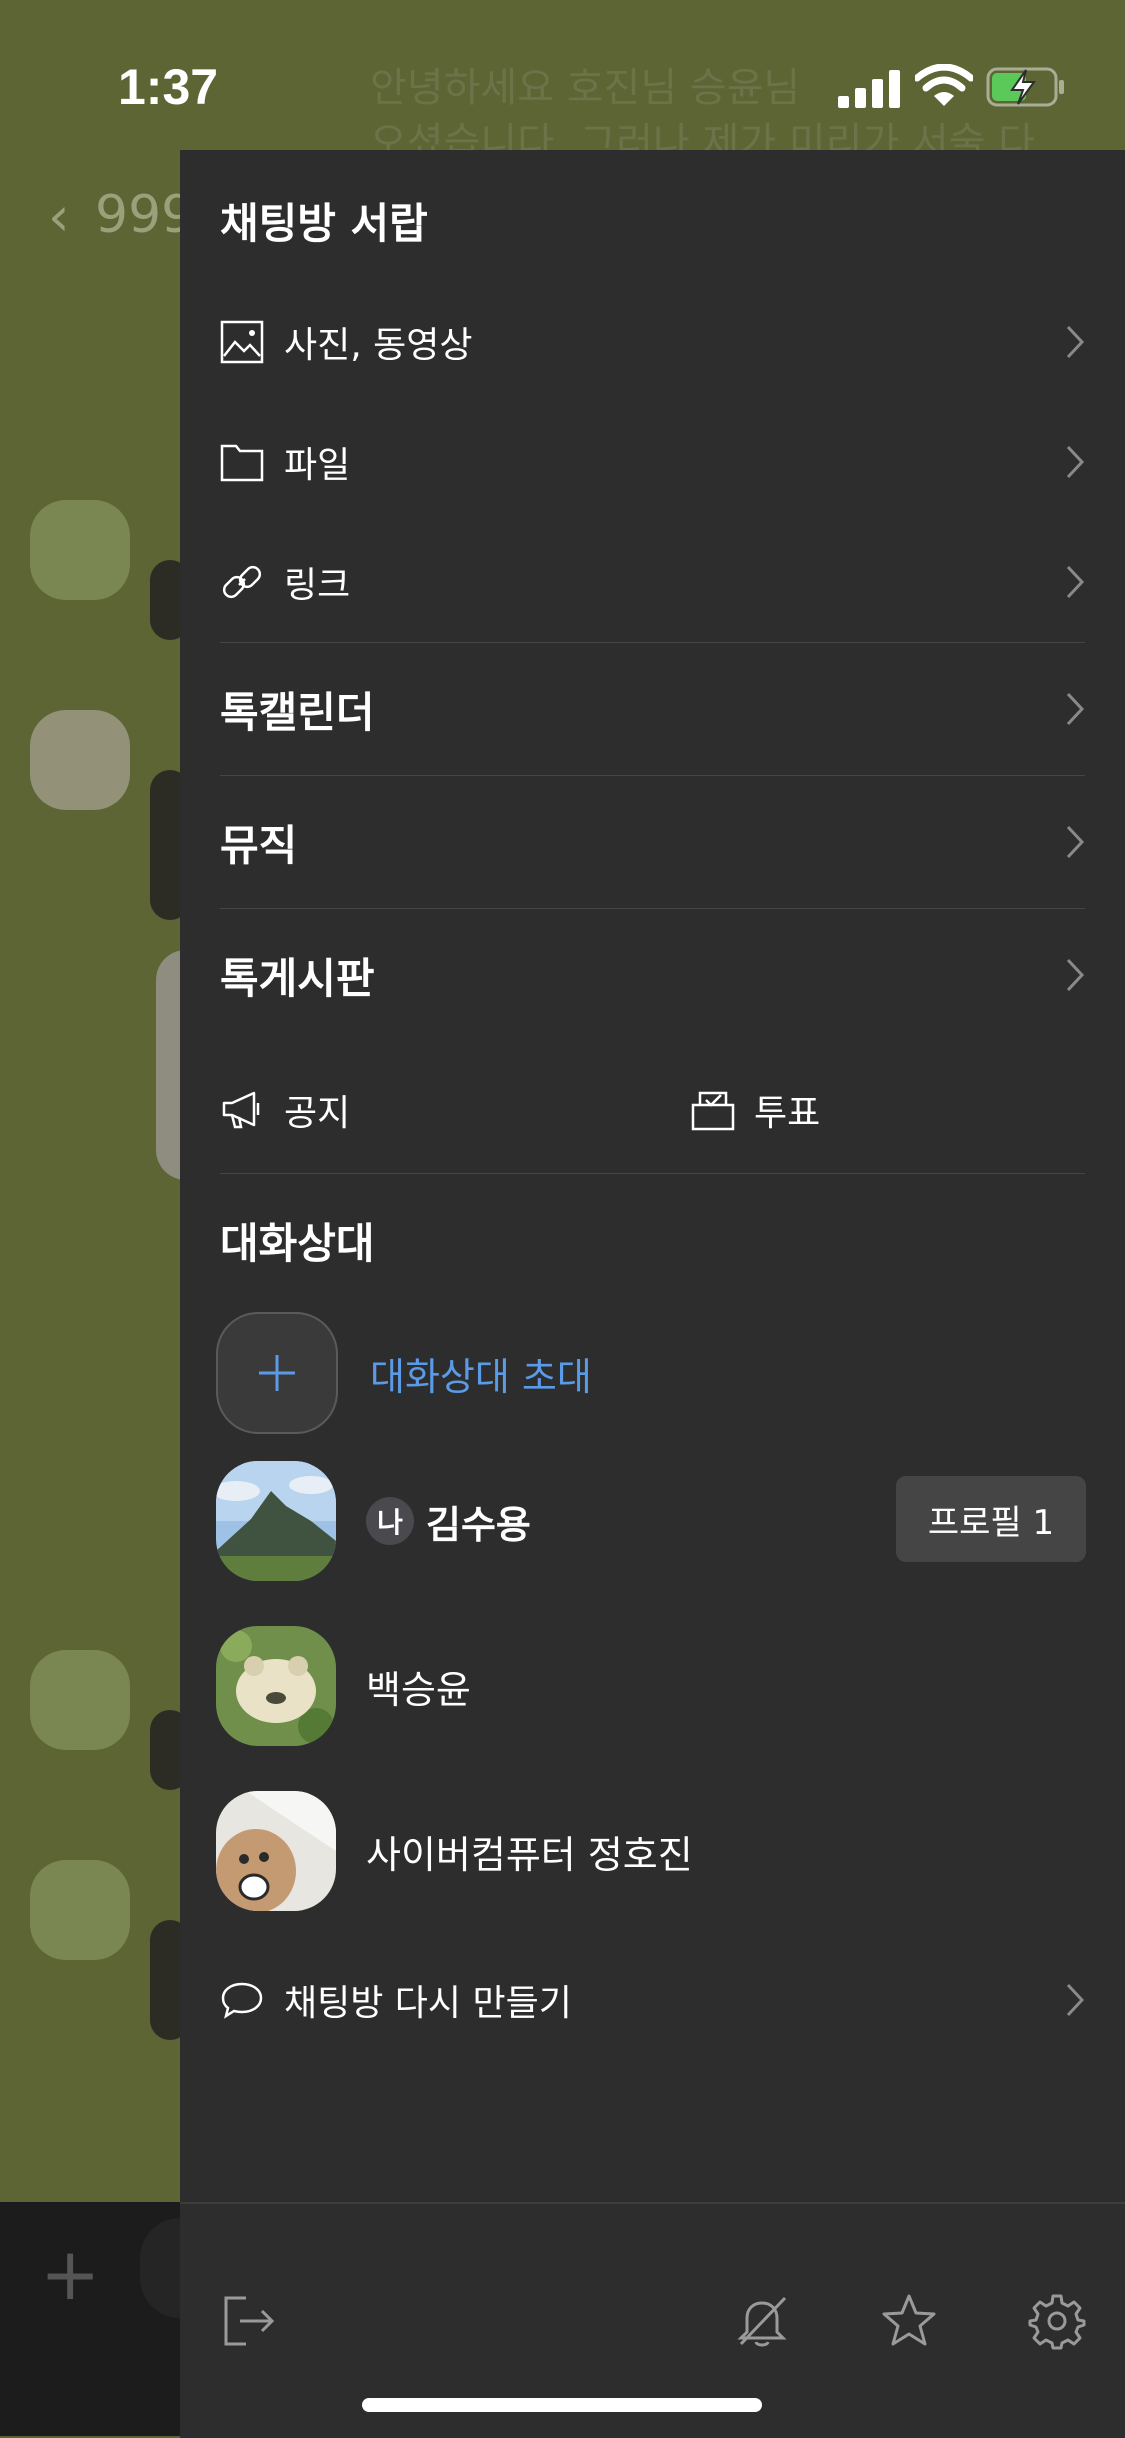 The height and width of the screenshot is (2438, 1125). I want to click on plus-icon, so click(277, 1373).